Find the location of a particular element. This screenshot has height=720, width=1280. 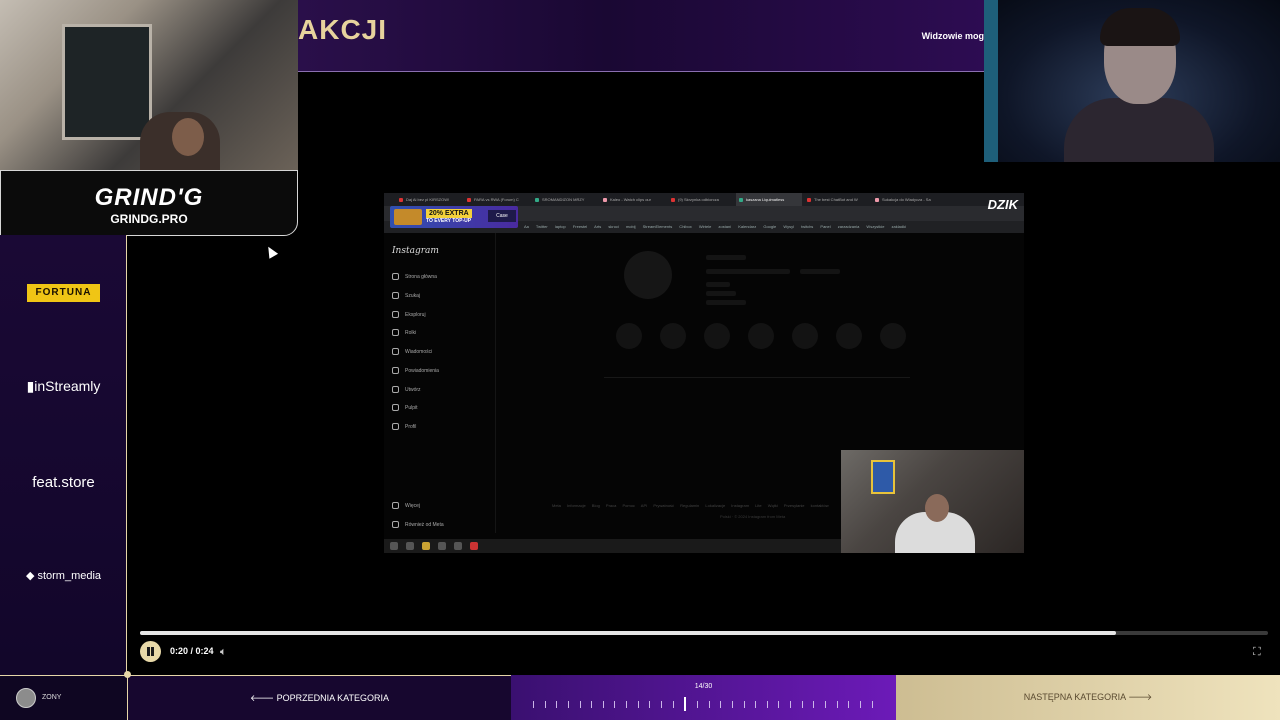

ig-menu-label: Więcej is located at coordinates (413, 505).